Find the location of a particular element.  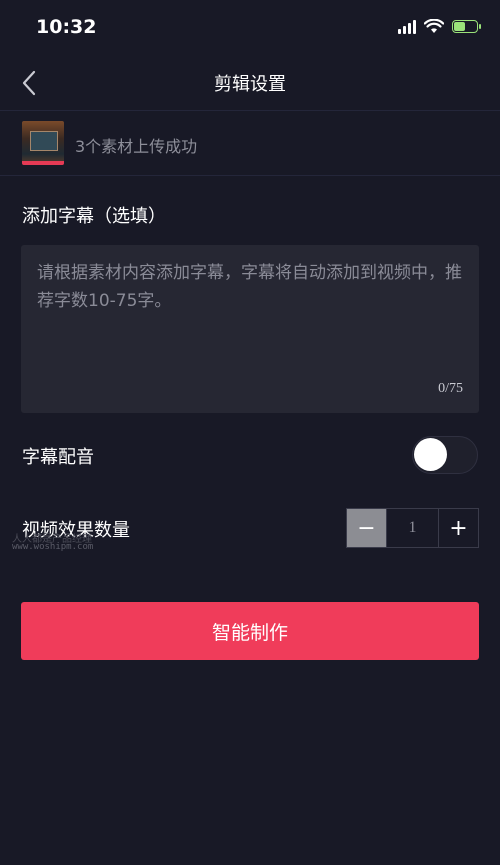

upload-status-text: 3个素材上传成功 is located at coordinates (136, 146).